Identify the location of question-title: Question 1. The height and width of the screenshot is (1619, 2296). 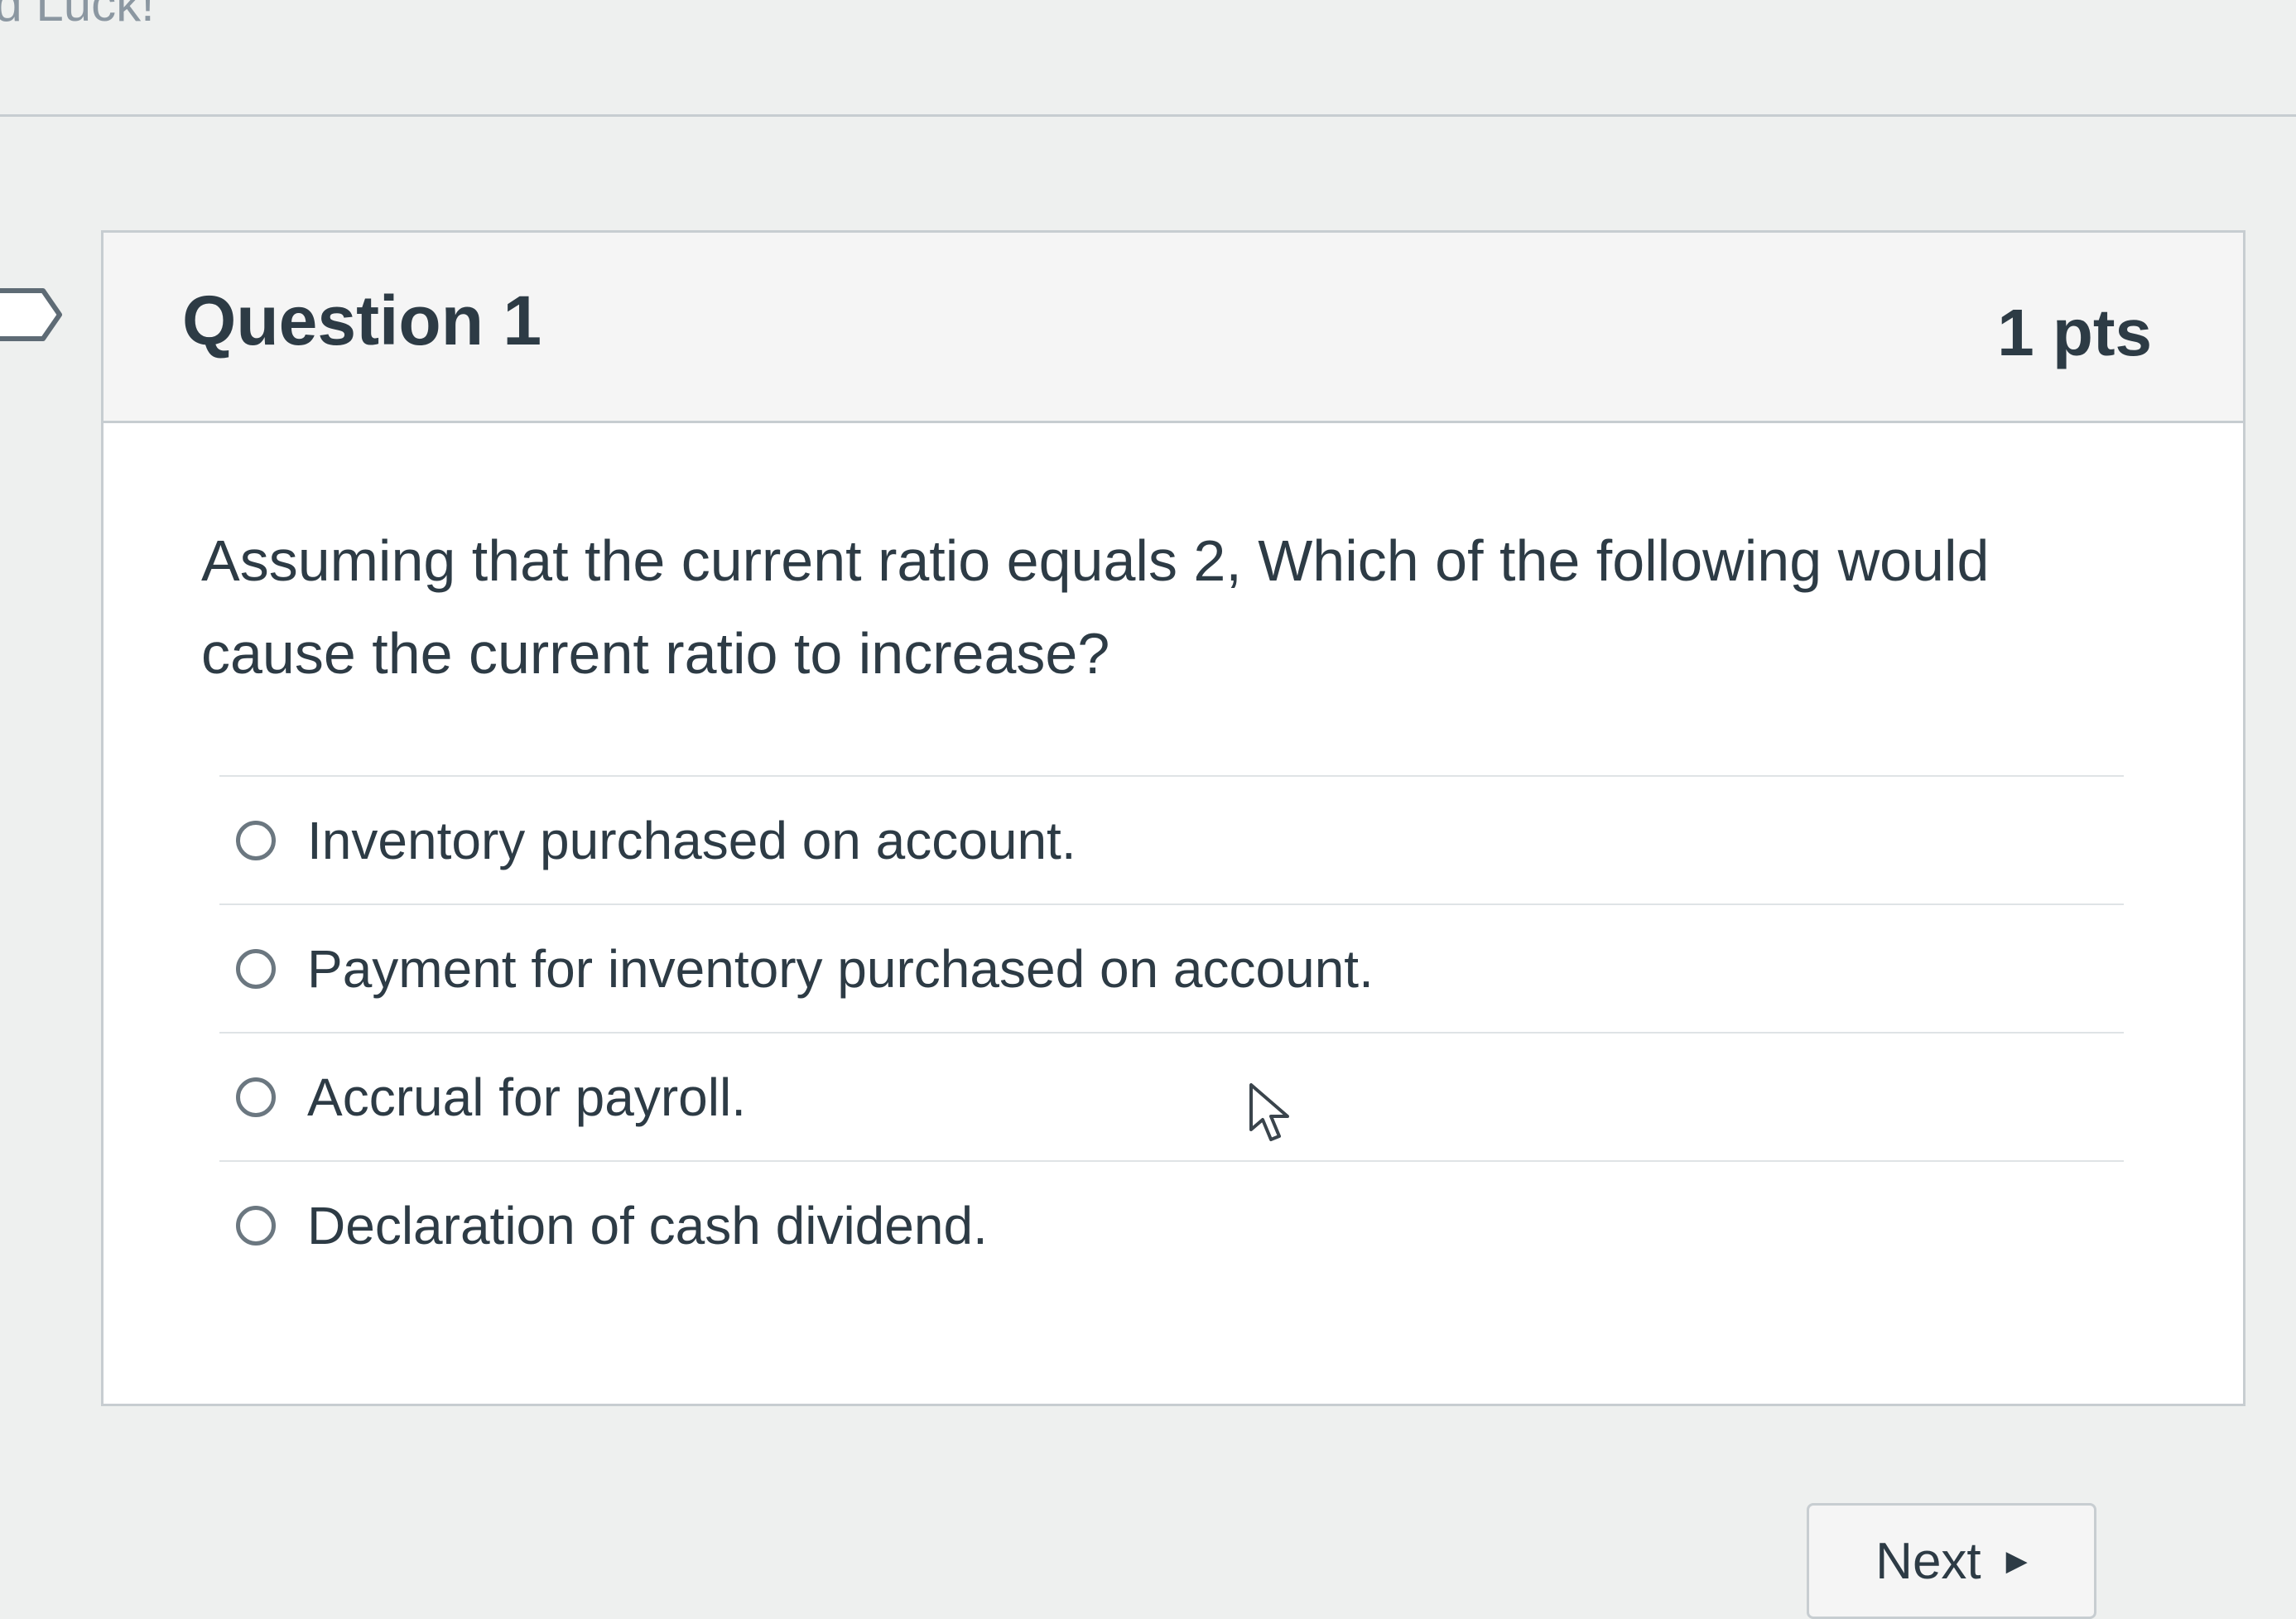
(362, 320).